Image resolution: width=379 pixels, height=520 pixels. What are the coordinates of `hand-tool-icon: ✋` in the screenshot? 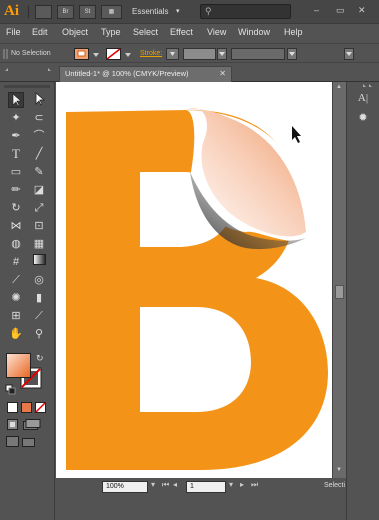 It's located at (16, 334).